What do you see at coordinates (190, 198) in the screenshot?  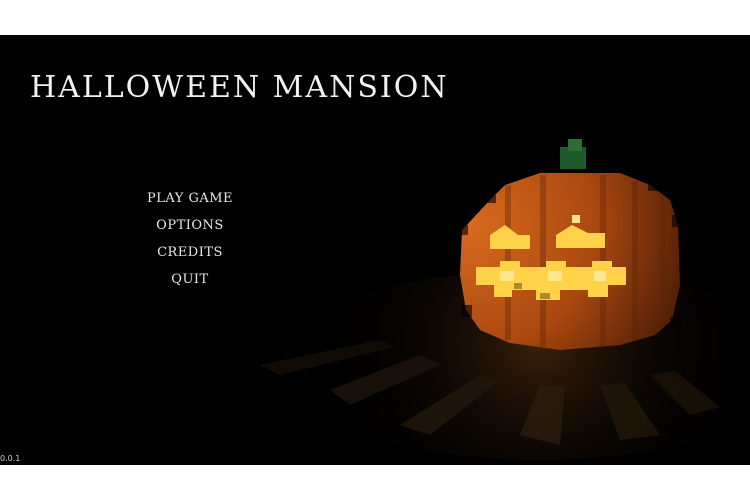 I see `menu-item-play-game: PLAY GAME` at bounding box center [190, 198].